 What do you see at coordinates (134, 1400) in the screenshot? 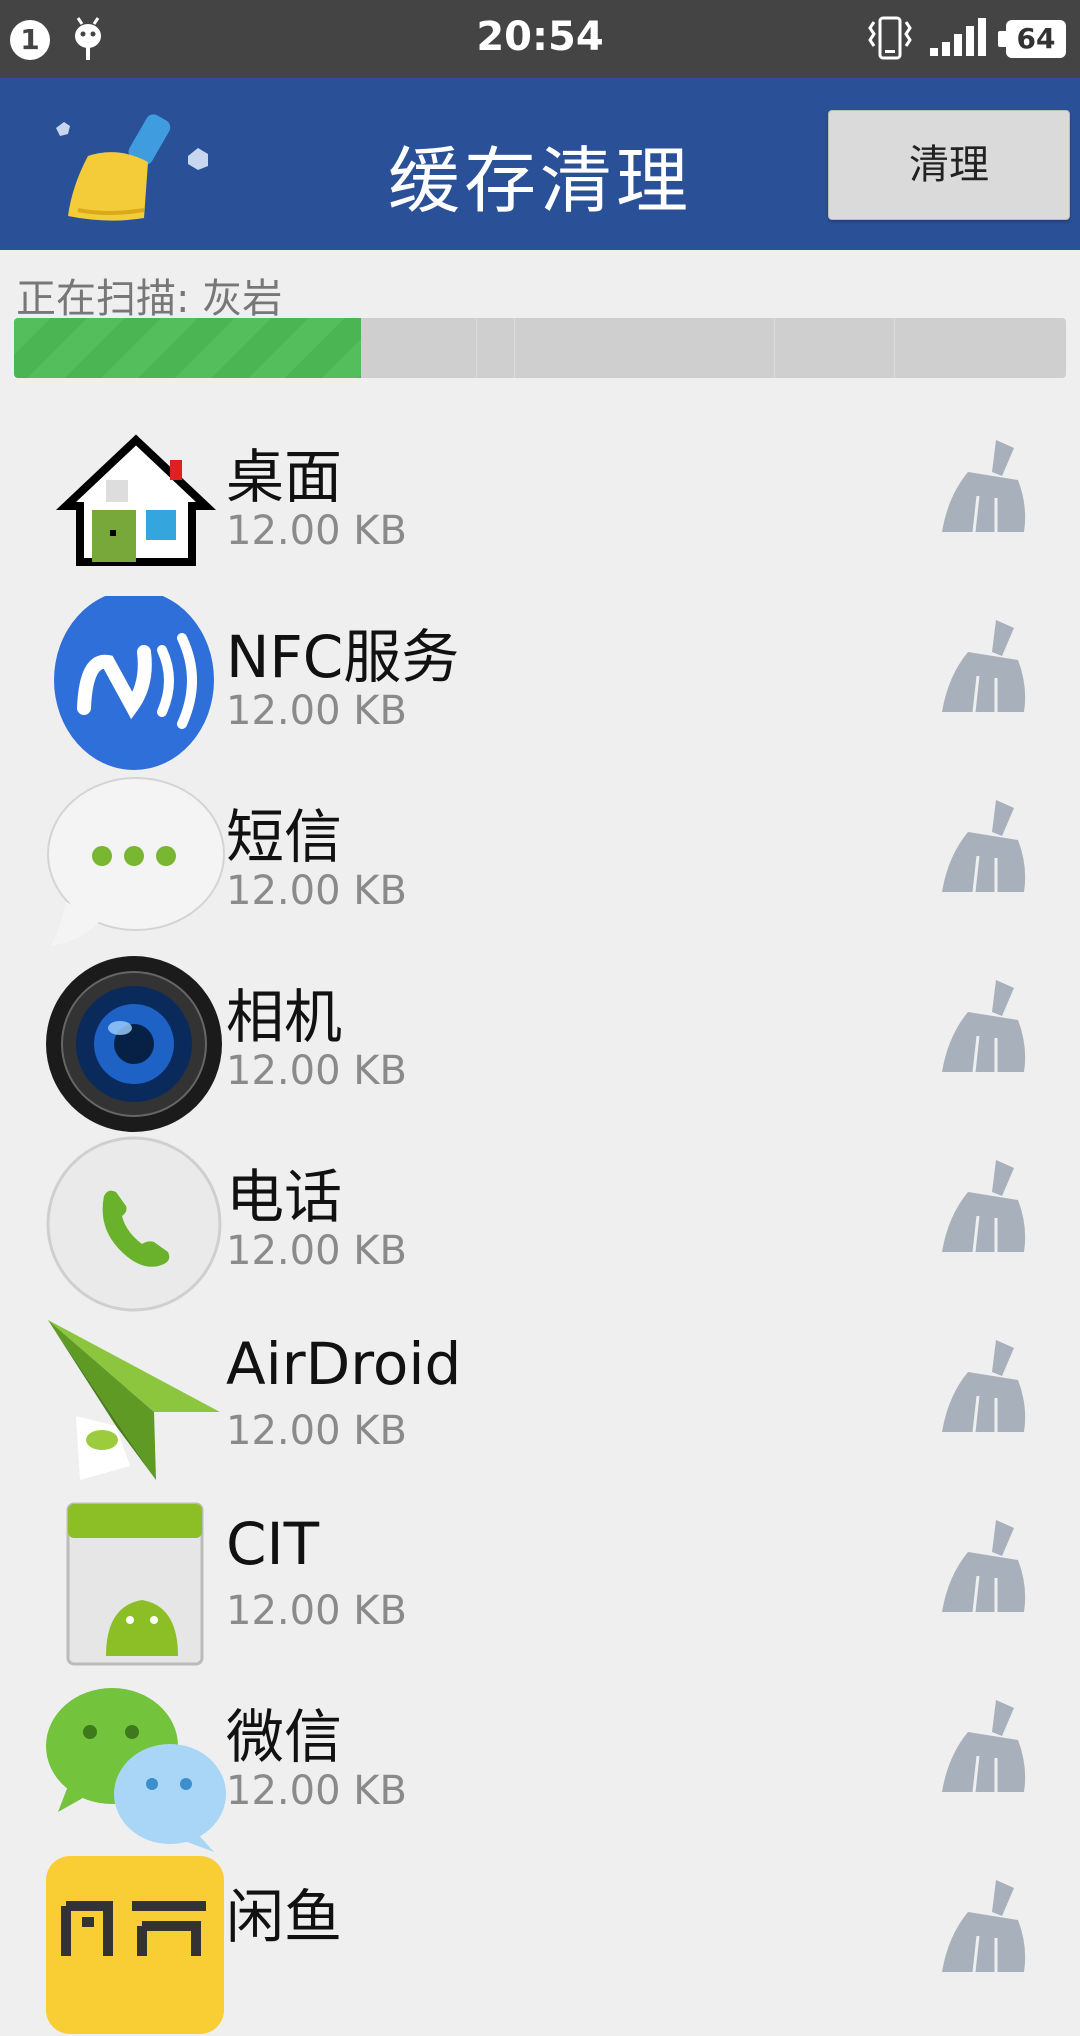
I see `paper-plane-icon` at bounding box center [134, 1400].